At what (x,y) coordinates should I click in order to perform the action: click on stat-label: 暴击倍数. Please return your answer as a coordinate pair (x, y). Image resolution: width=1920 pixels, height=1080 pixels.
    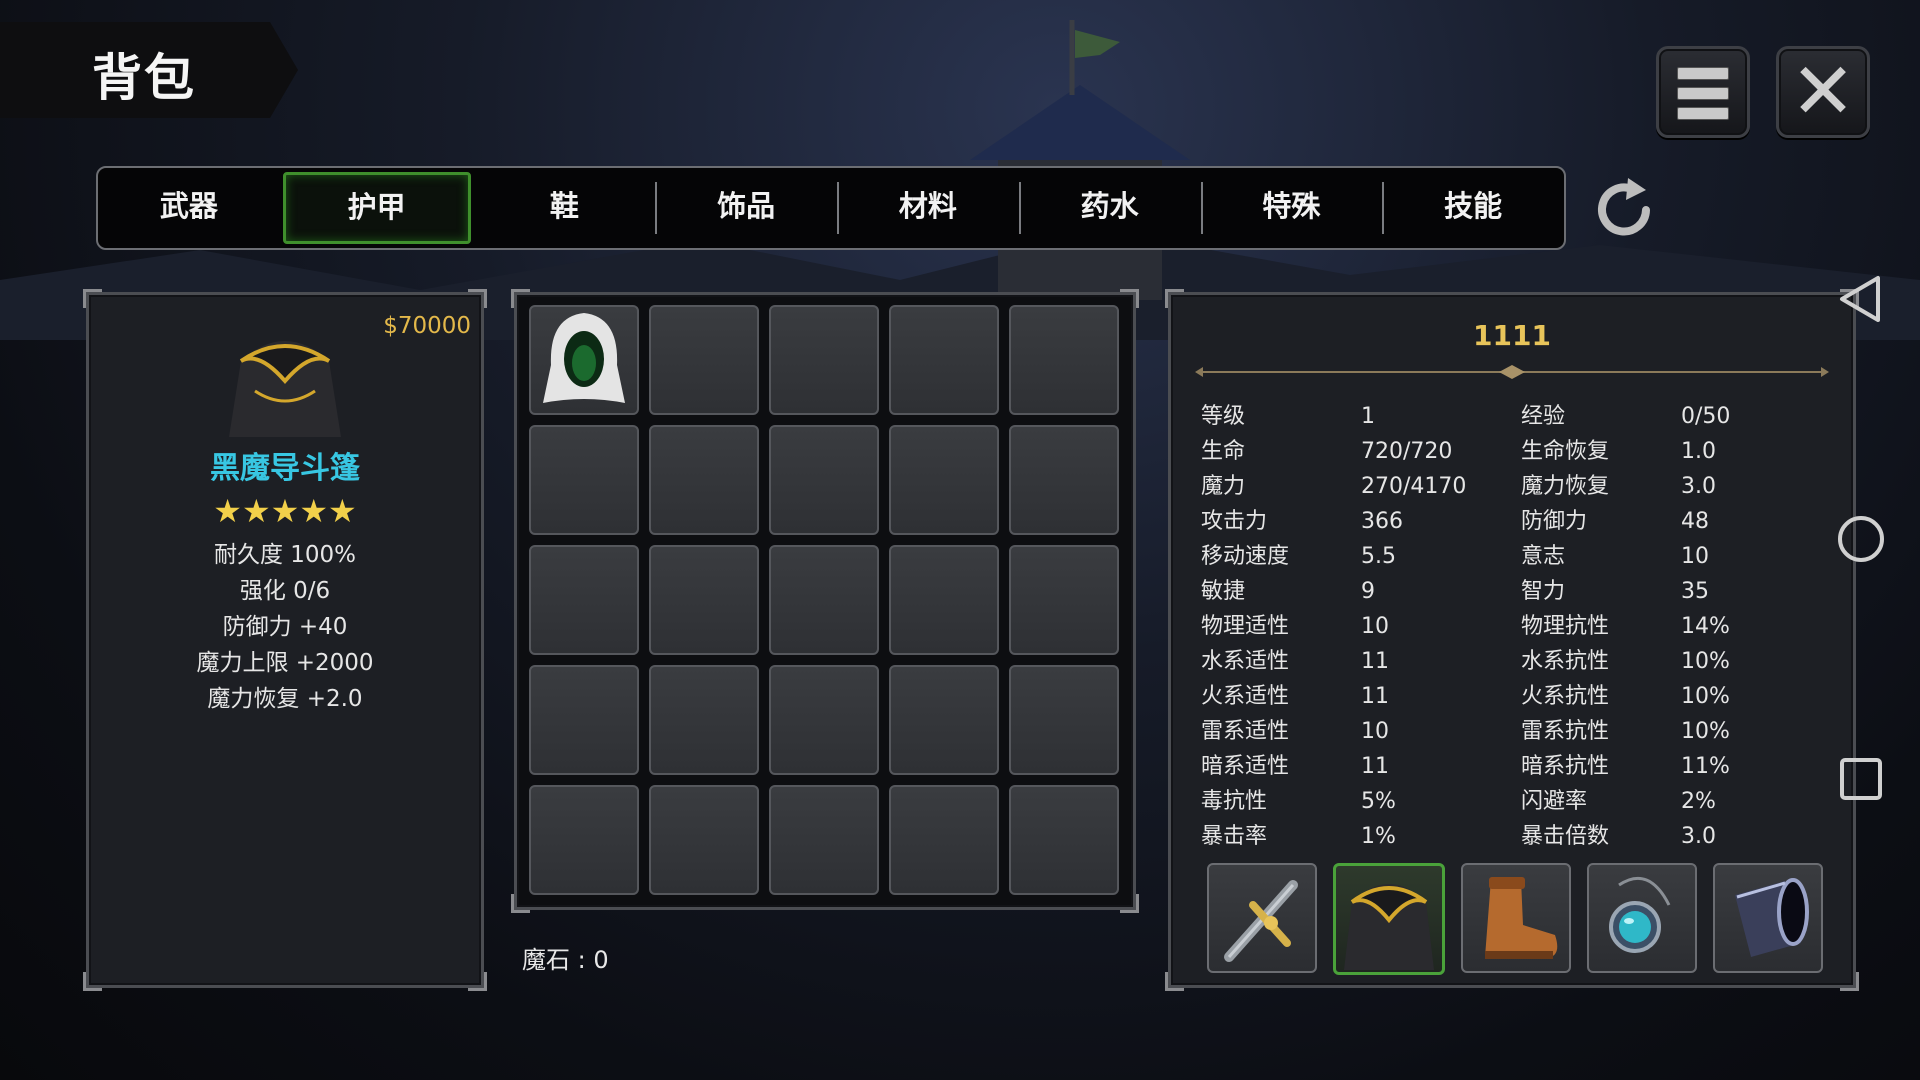
    Looking at the image, I should click on (1565, 836).